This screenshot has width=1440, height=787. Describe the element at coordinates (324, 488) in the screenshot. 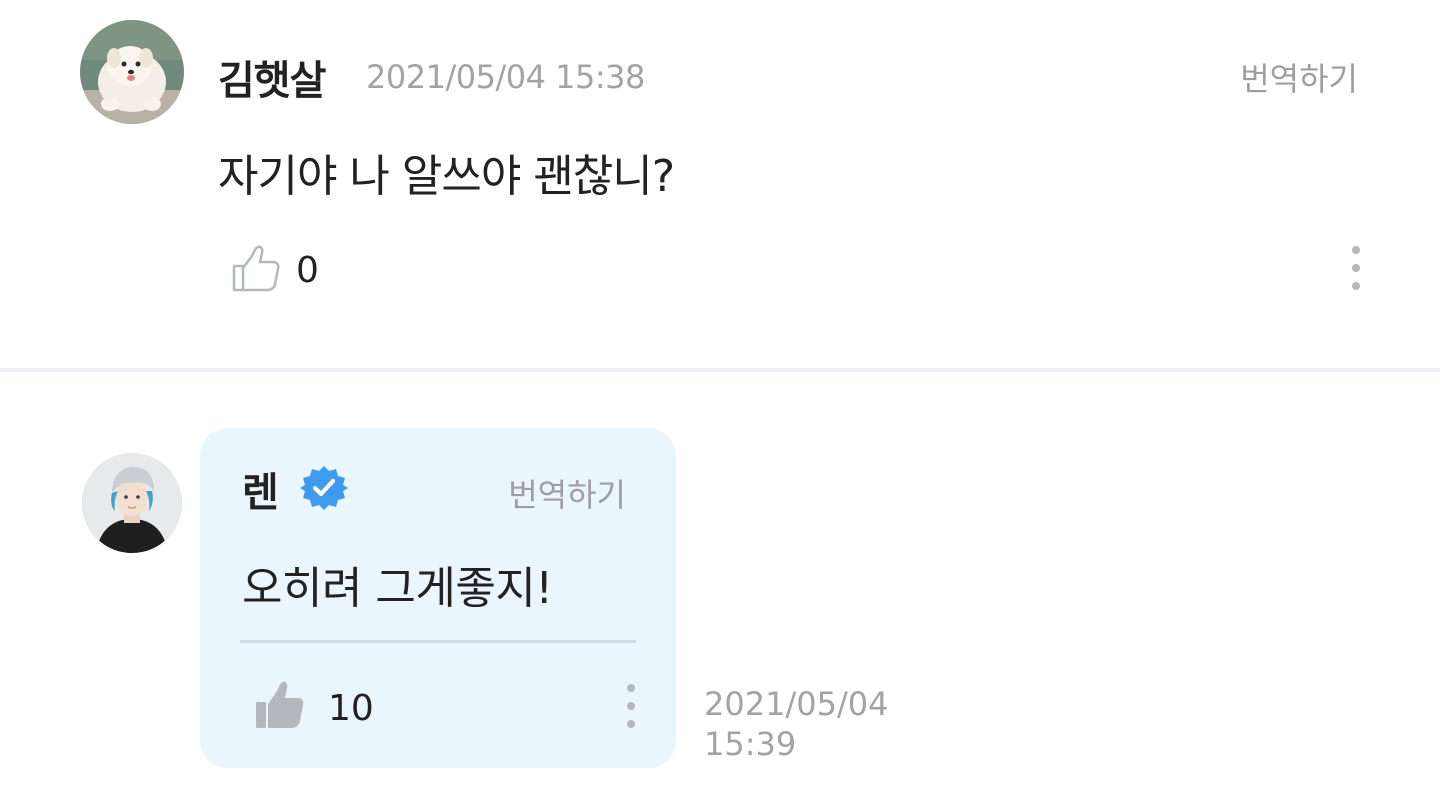

I see `verified-badge-icon` at that location.